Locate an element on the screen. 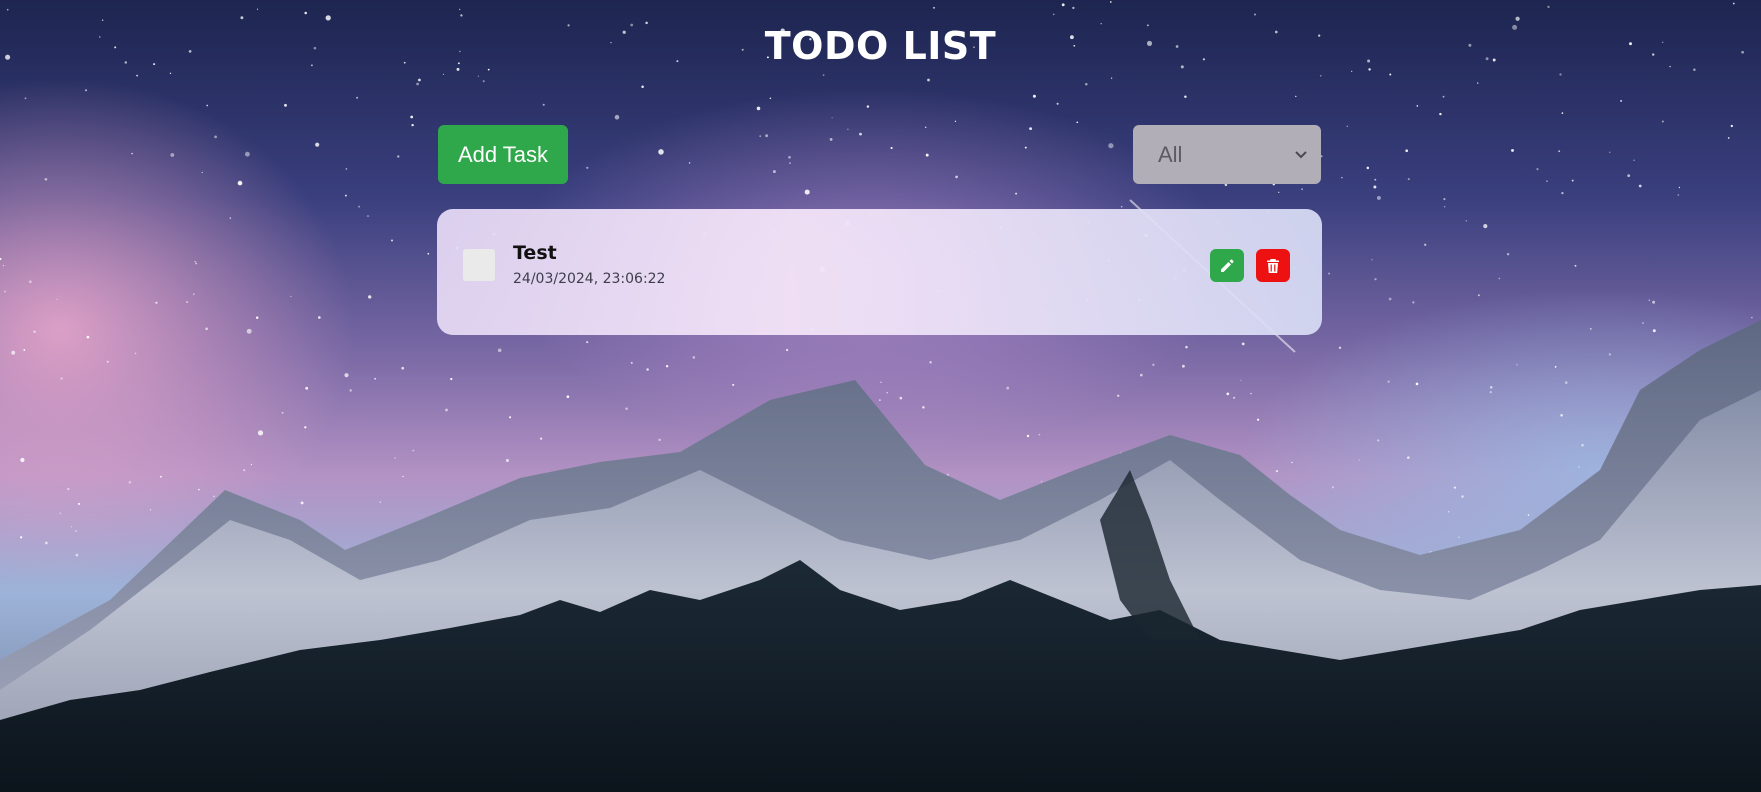 Image resolution: width=1761 pixels, height=792 pixels. add-task-button: Add Task is located at coordinates (503, 154).